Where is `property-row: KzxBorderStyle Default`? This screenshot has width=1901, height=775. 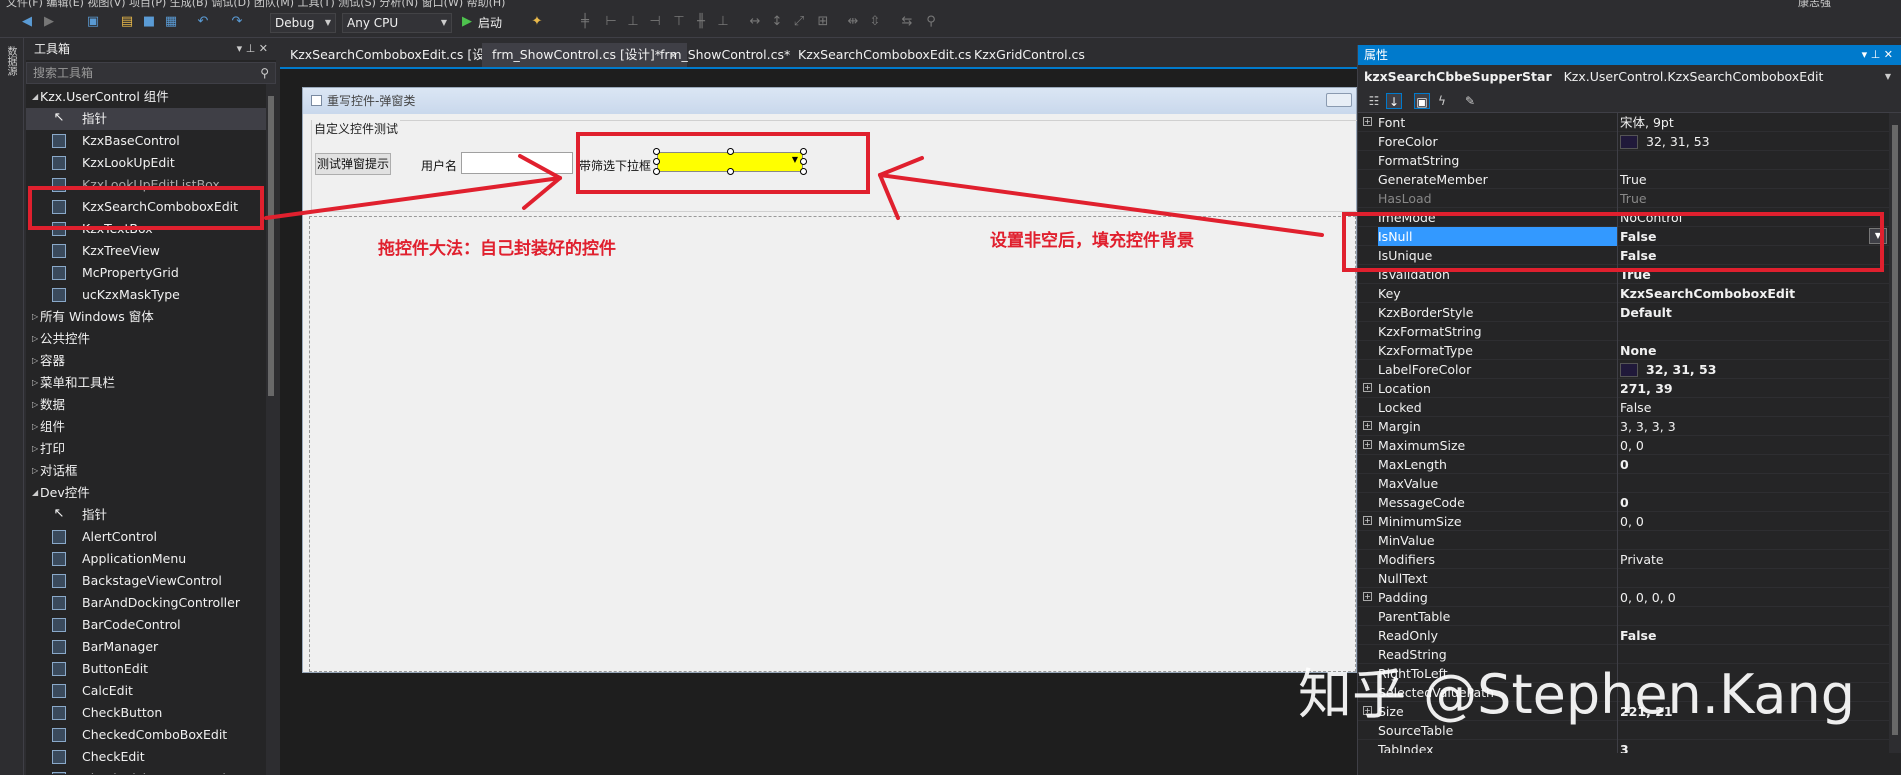
property-row: KzxBorderStyle Default is located at coordinates (1629, 312).